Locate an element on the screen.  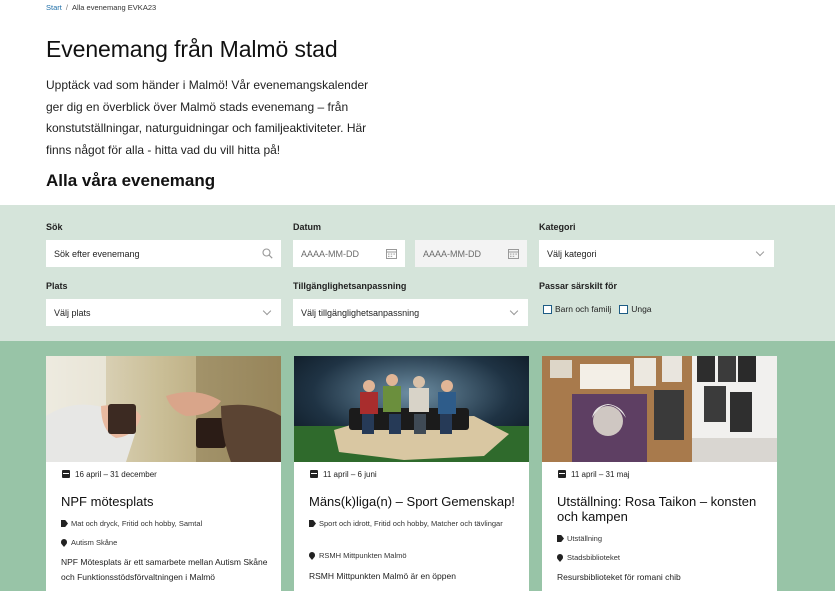
page-title: Evenemang från Malmö stad is located at coordinates (192, 49).